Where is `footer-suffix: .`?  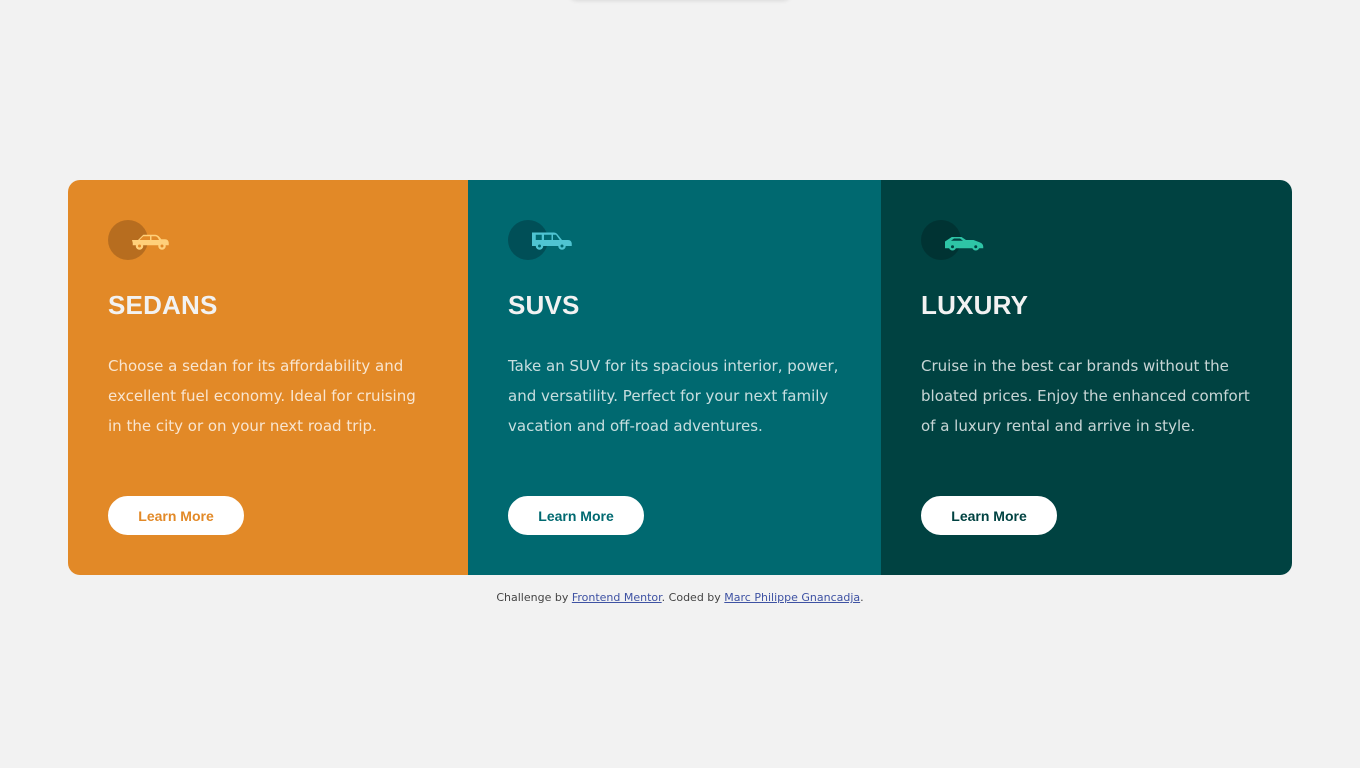 footer-suffix: . is located at coordinates (862, 597).